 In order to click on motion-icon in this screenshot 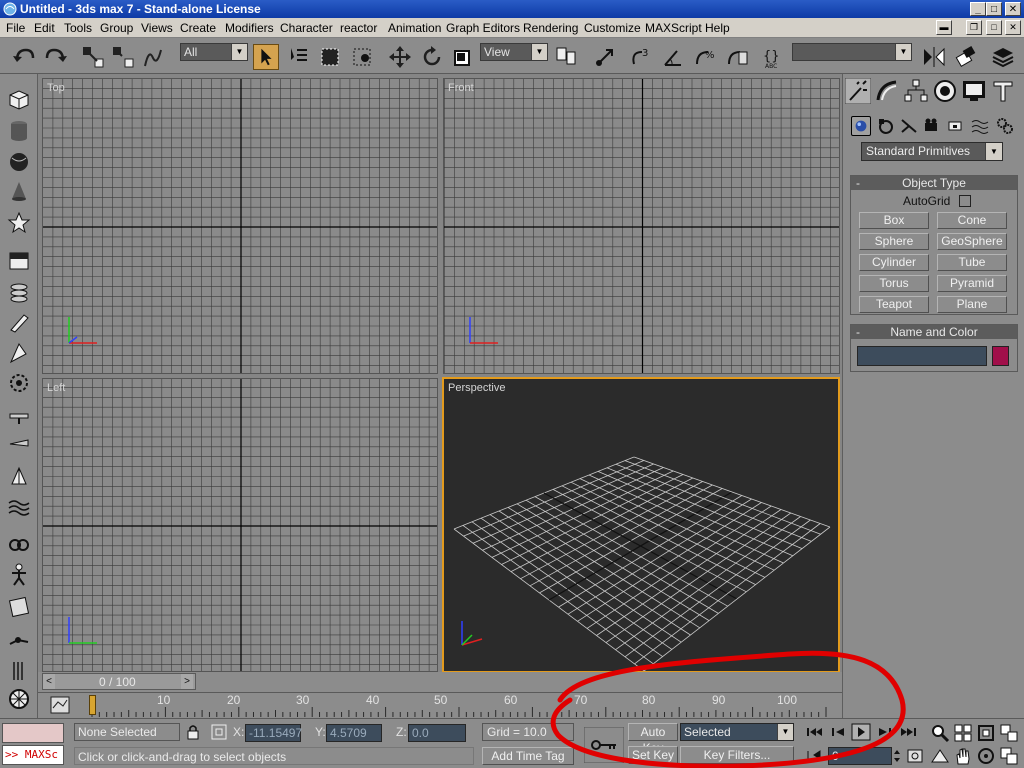, I will do `click(19, 671)`.